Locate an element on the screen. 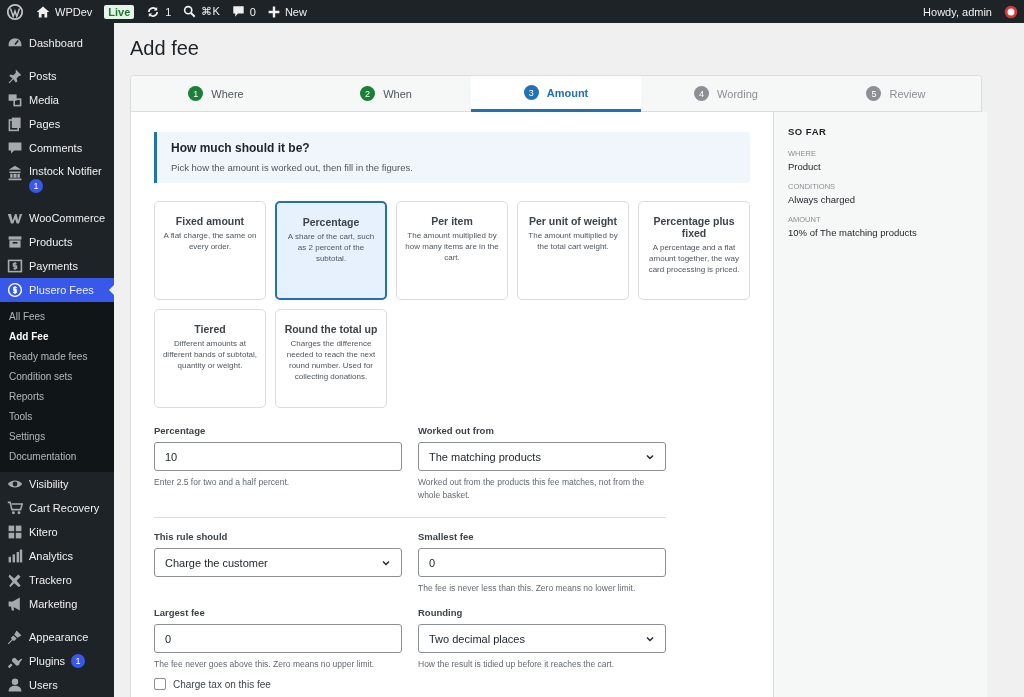 The width and height of the screenshot is (1024, 697). search-shortcut: ⌘K is located at coordinates (210, 11).